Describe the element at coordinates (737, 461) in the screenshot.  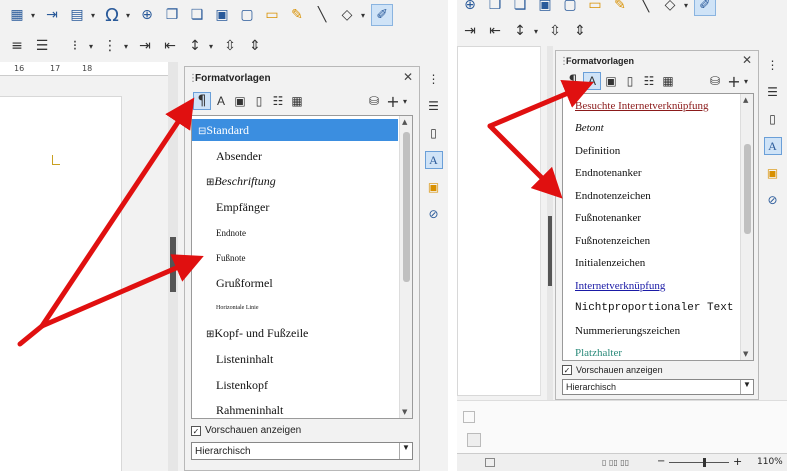
I see `zoom-in-icon: +` at that location.